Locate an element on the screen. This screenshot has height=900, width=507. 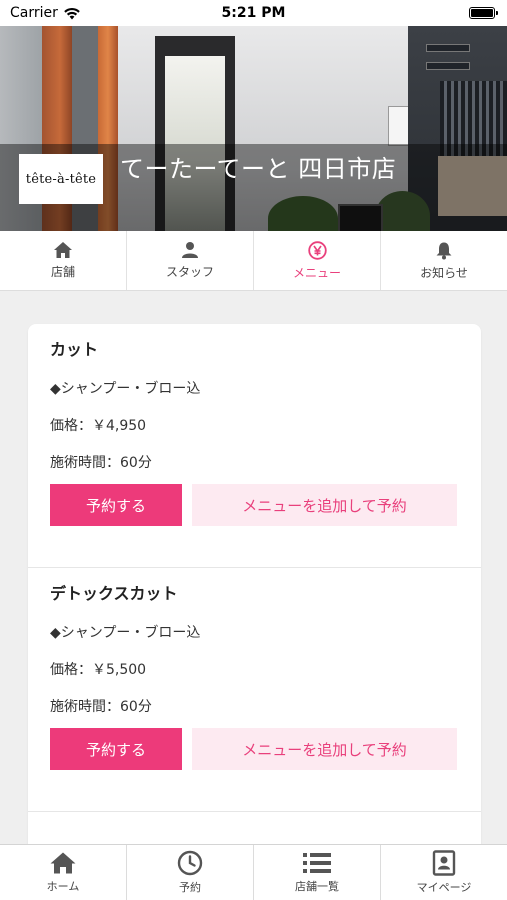
menu-item-title: カット is located at coordinates (74, 349).